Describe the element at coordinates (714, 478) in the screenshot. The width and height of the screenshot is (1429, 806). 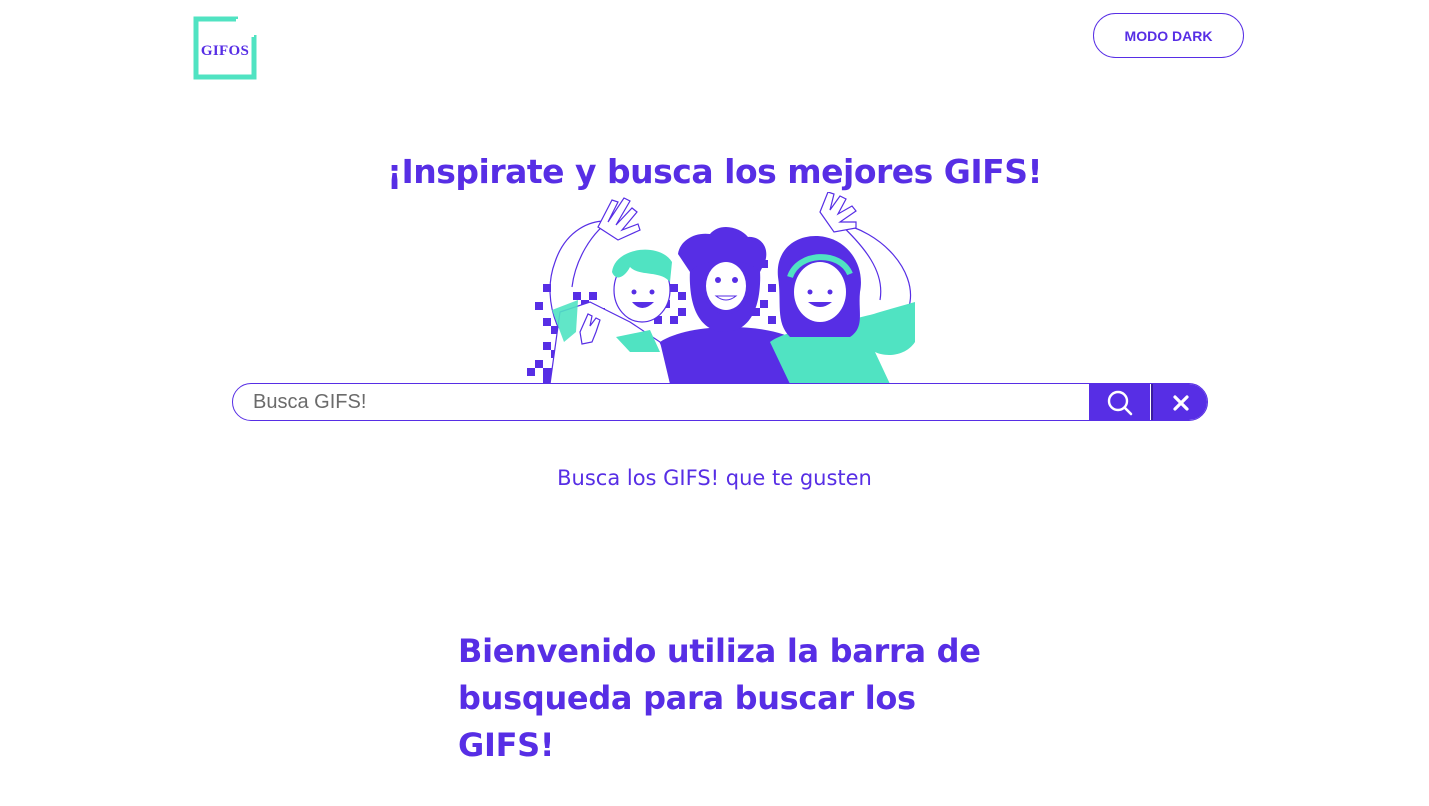
I see `search-subtitle: Busca los GIFS! que te gusten` at that location.